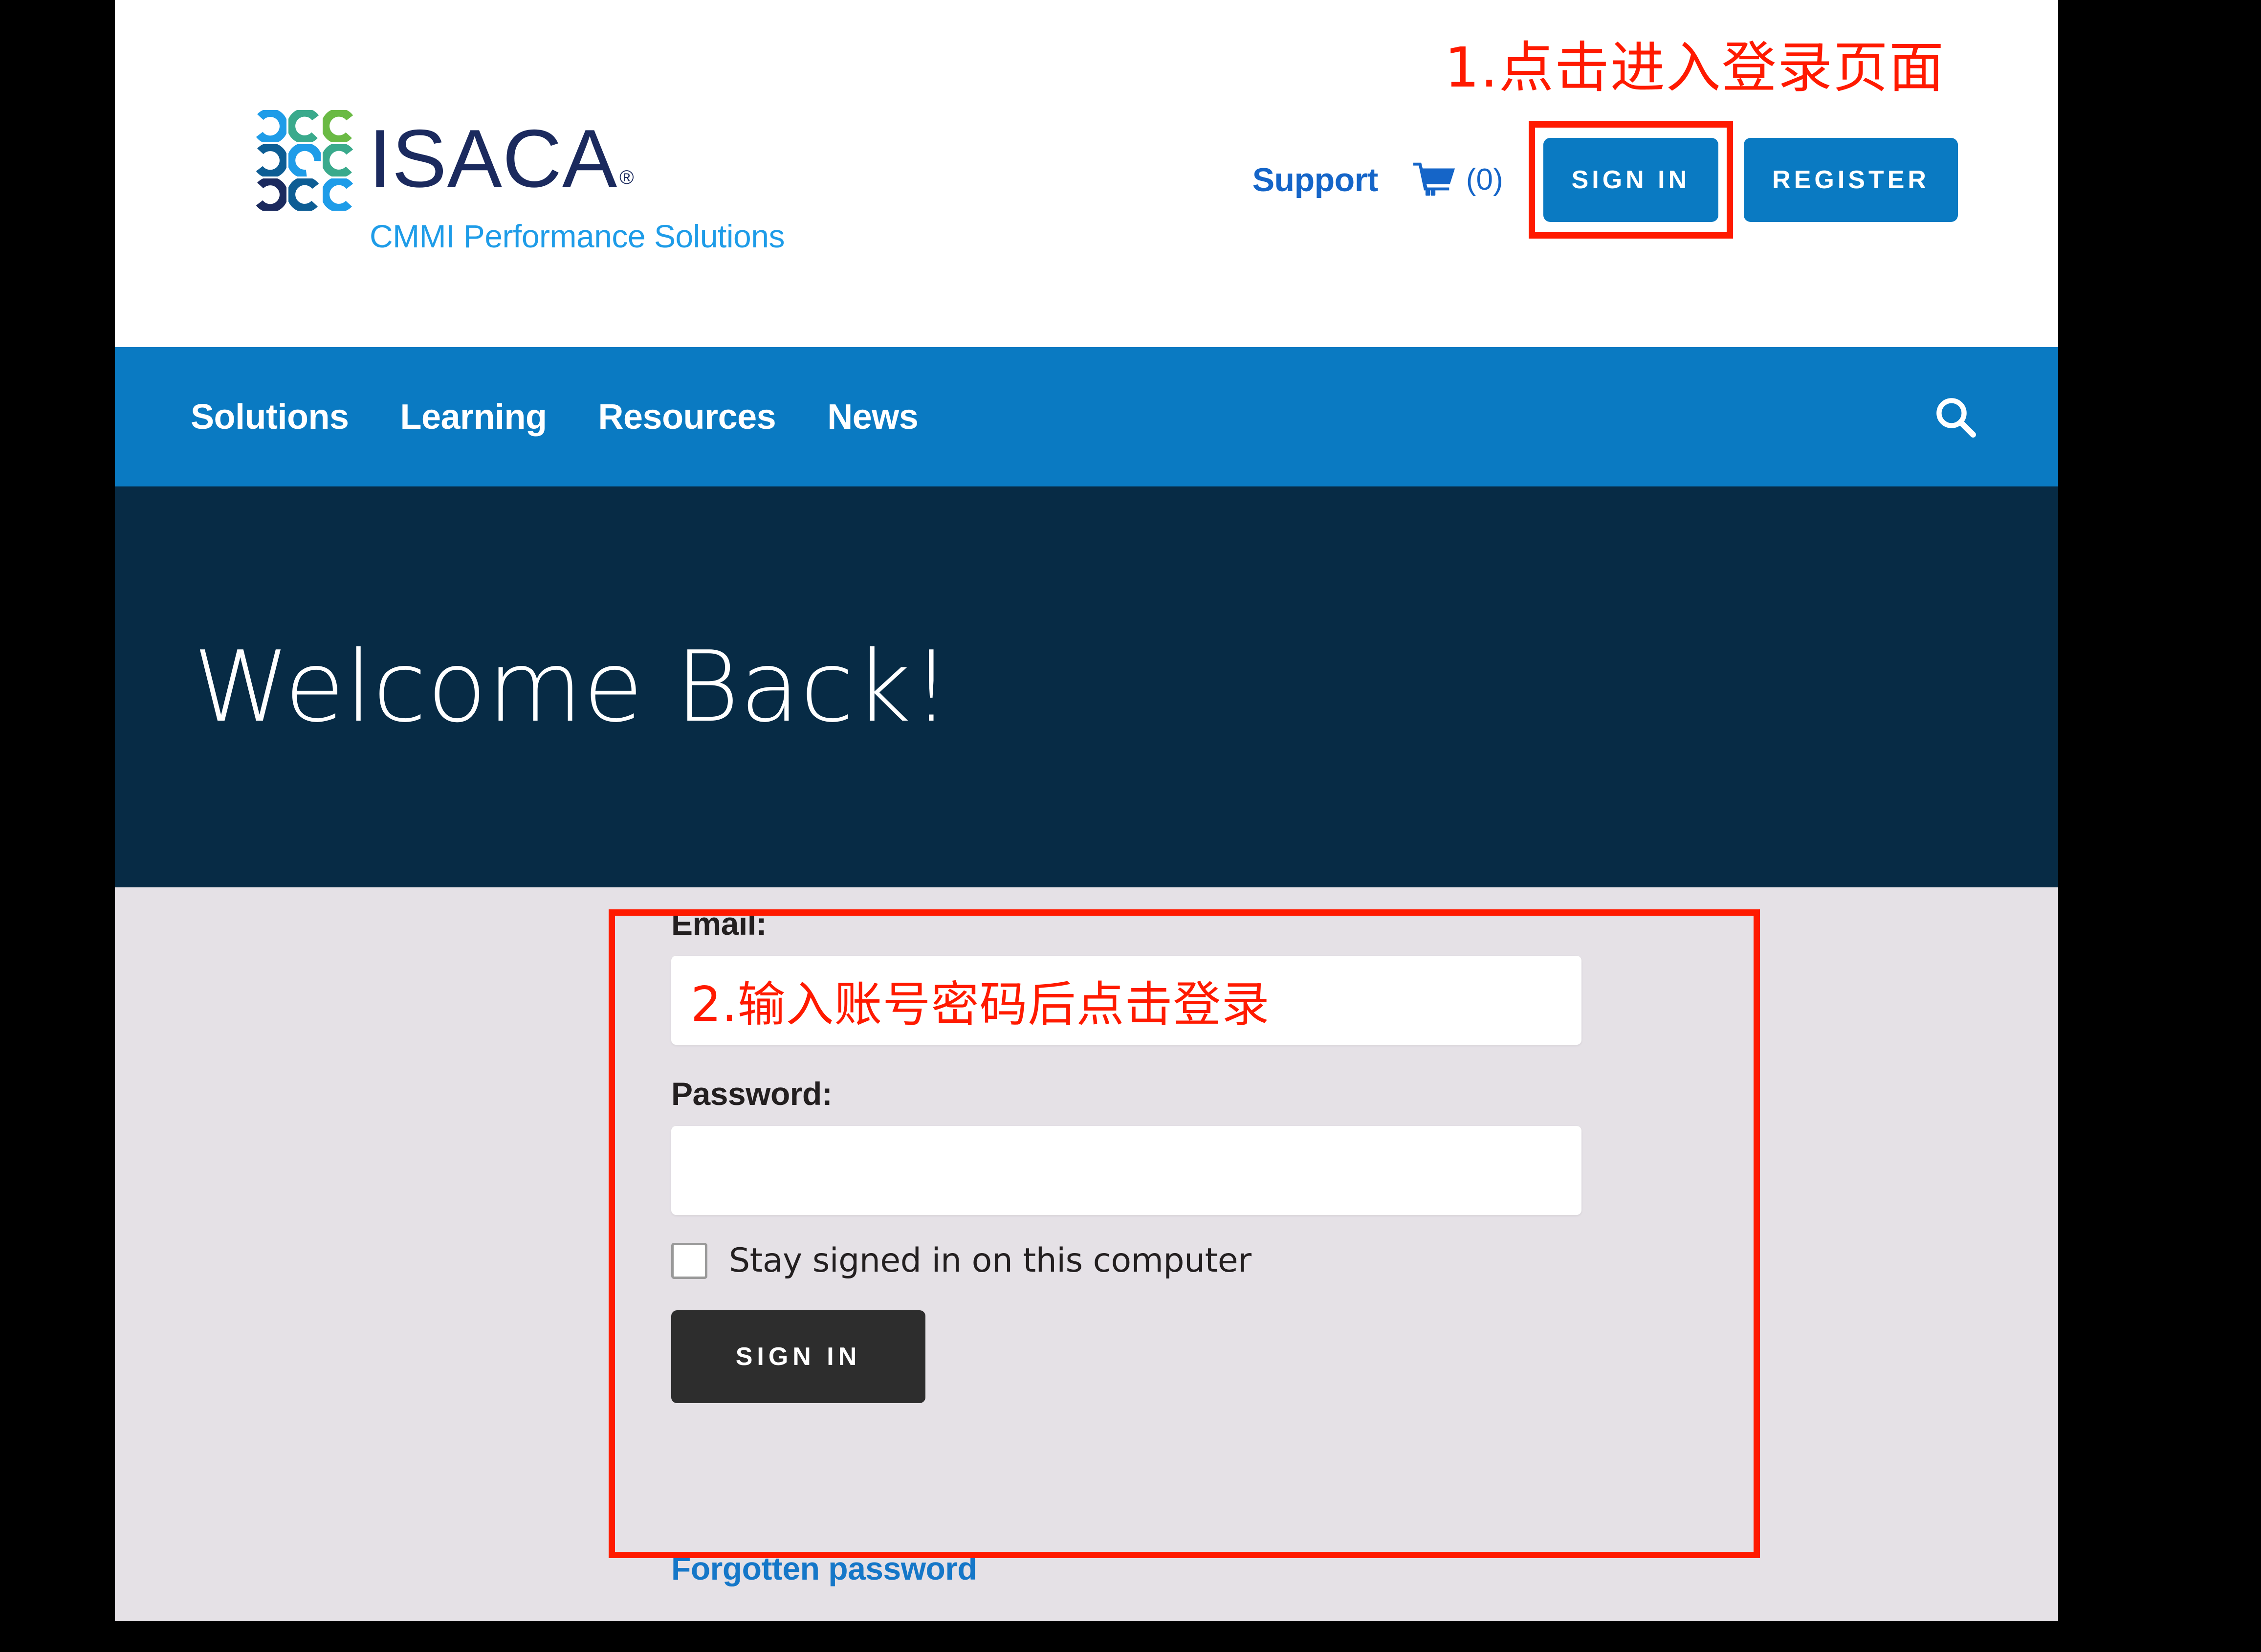 The image size is (2261, 1652). What do you see at coordinates (572, 687) in the screenshot?
I see `page-title: Welcome Back!` at bounding box center [572, 687].